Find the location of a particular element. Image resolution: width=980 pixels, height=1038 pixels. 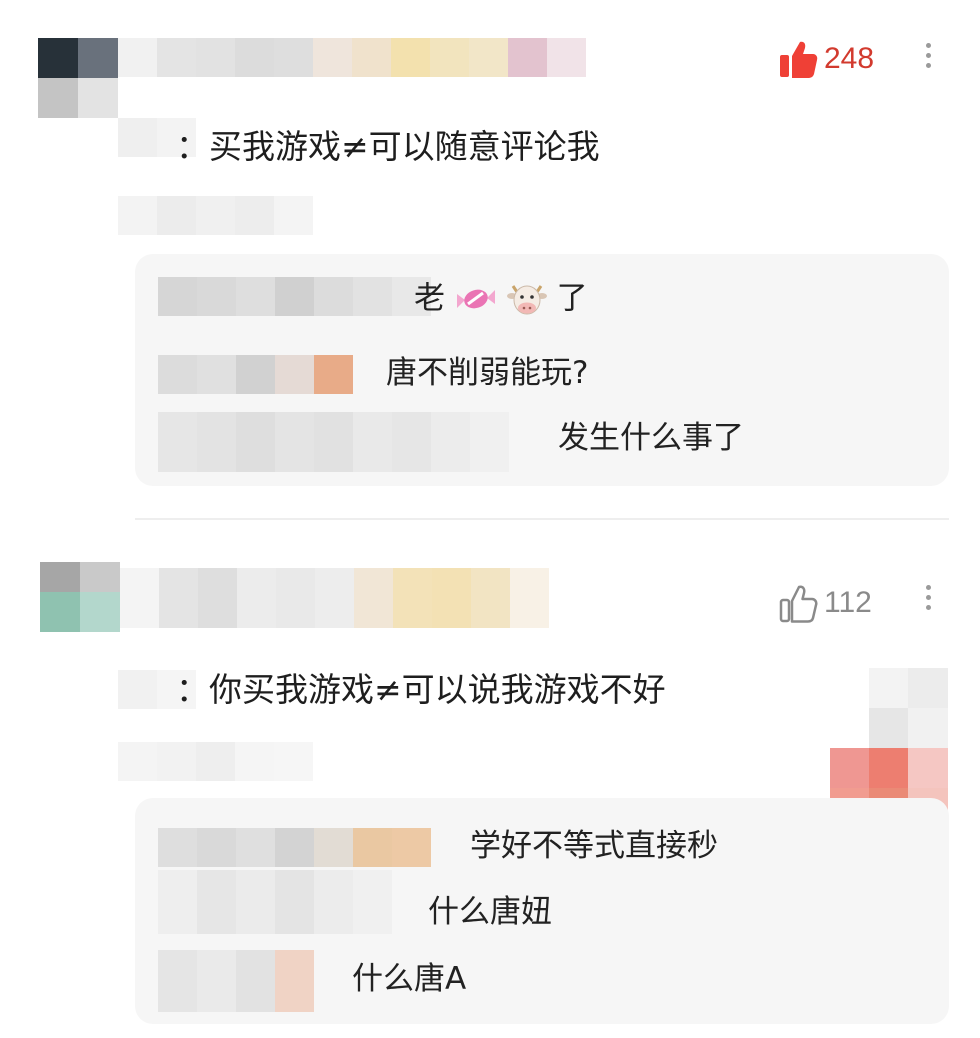

reply-text: 老 了 is located at coordinates (501, 300).